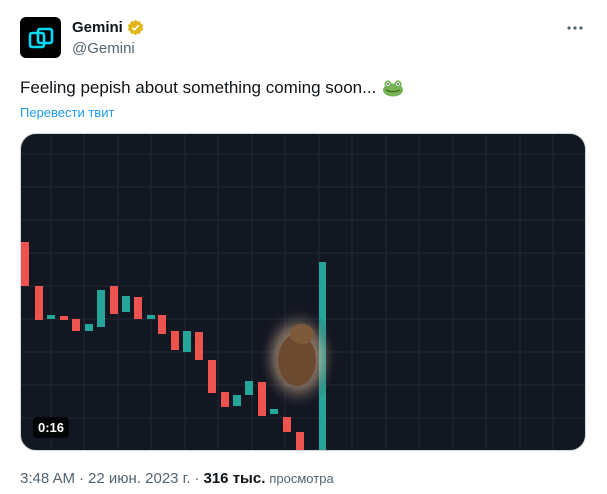  I want to click on author-display-name: Gemini, so click(97, 27).